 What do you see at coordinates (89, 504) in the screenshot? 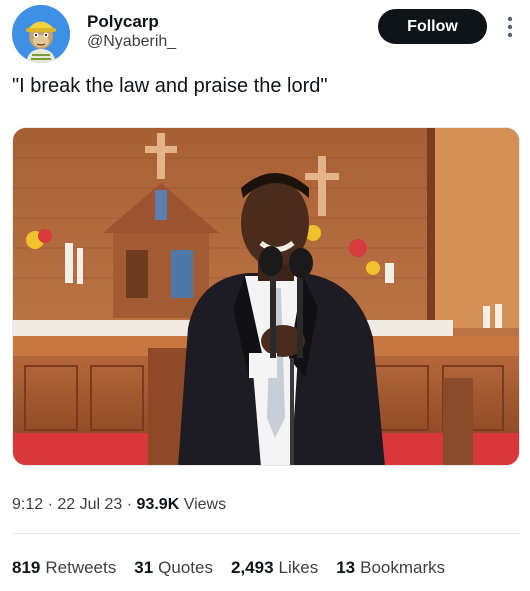
I see `tweet-date: 22 Jul 23` at bounding box center [89, 504].